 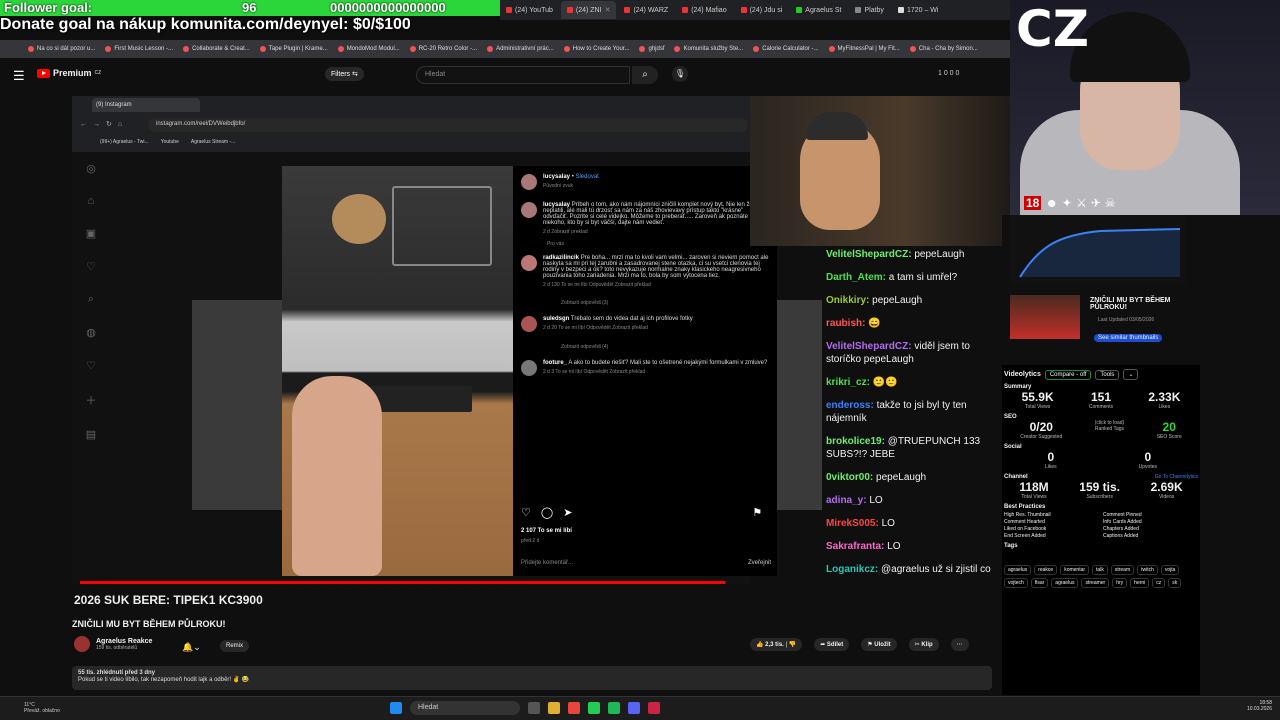 I want to click on bookmark-icon: ⚑, so click(x=757, y=512).